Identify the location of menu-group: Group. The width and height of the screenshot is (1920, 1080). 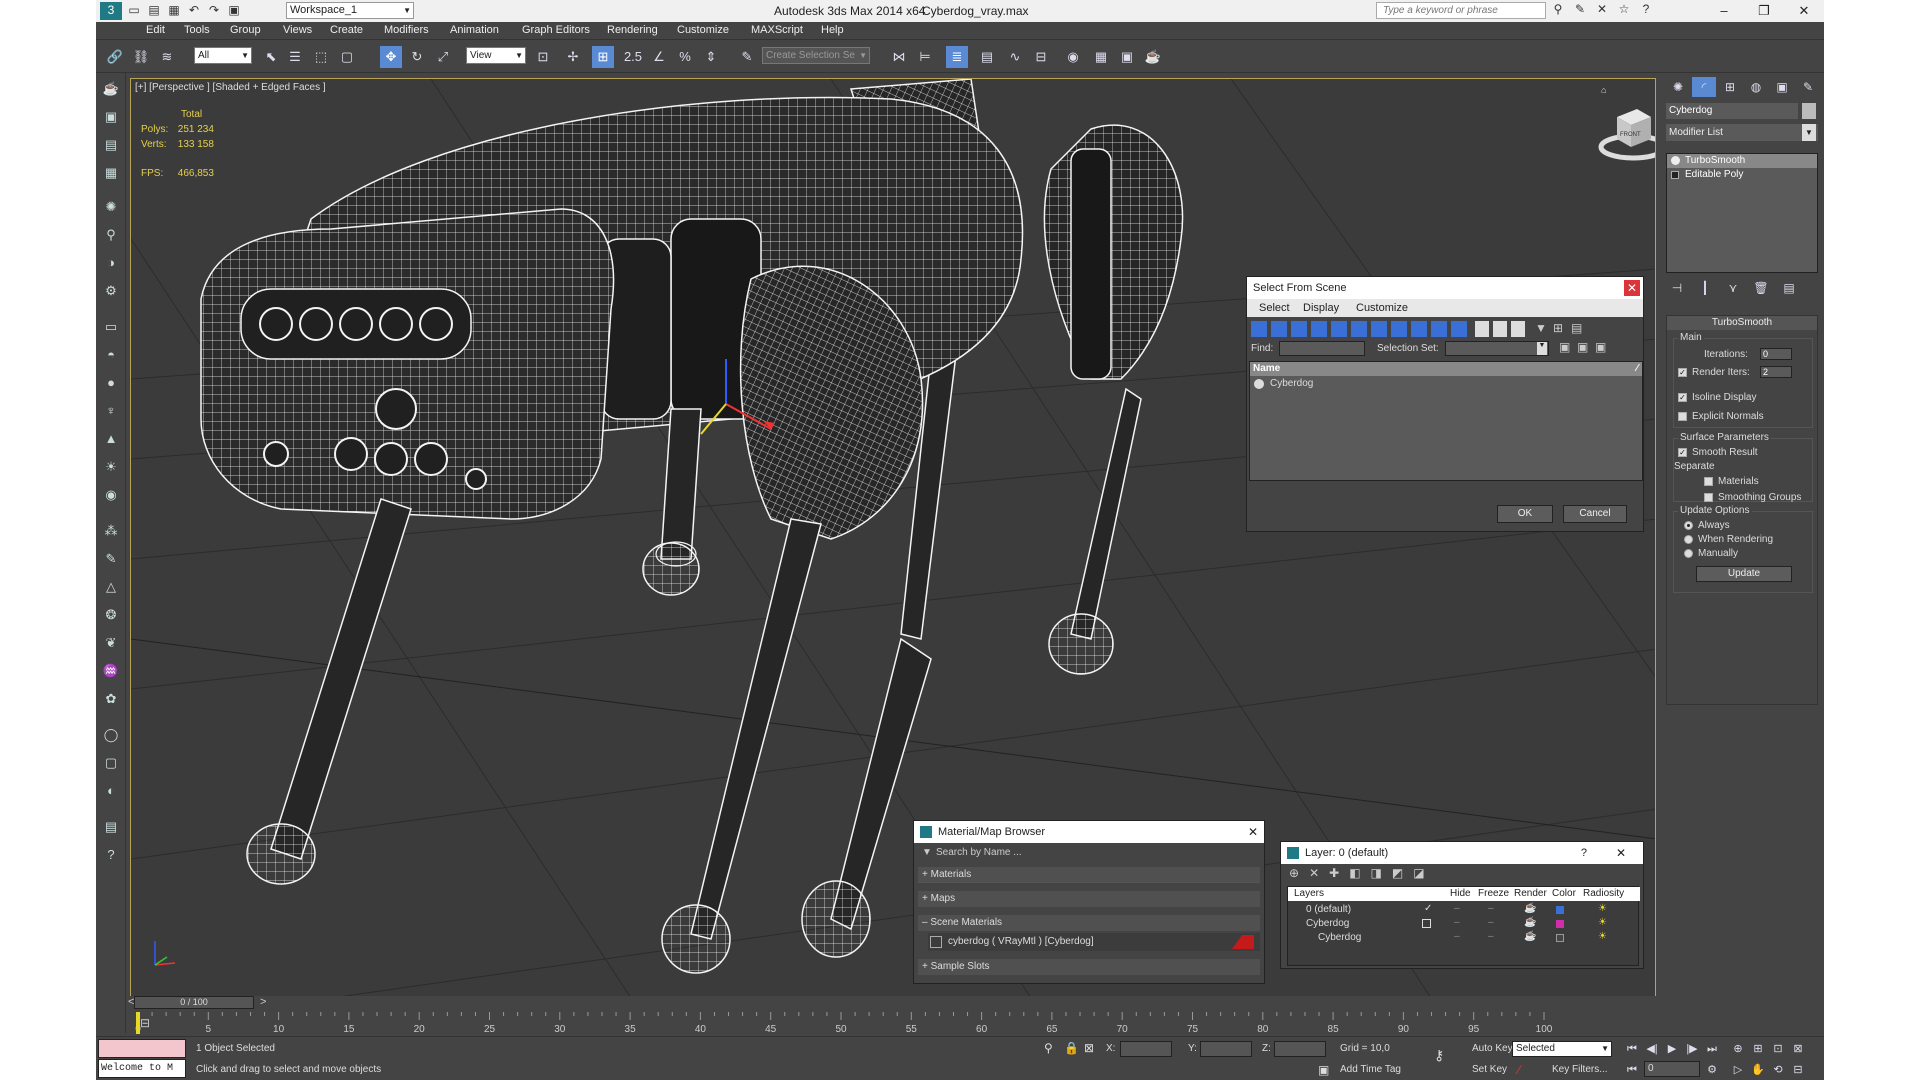
(245, 30).